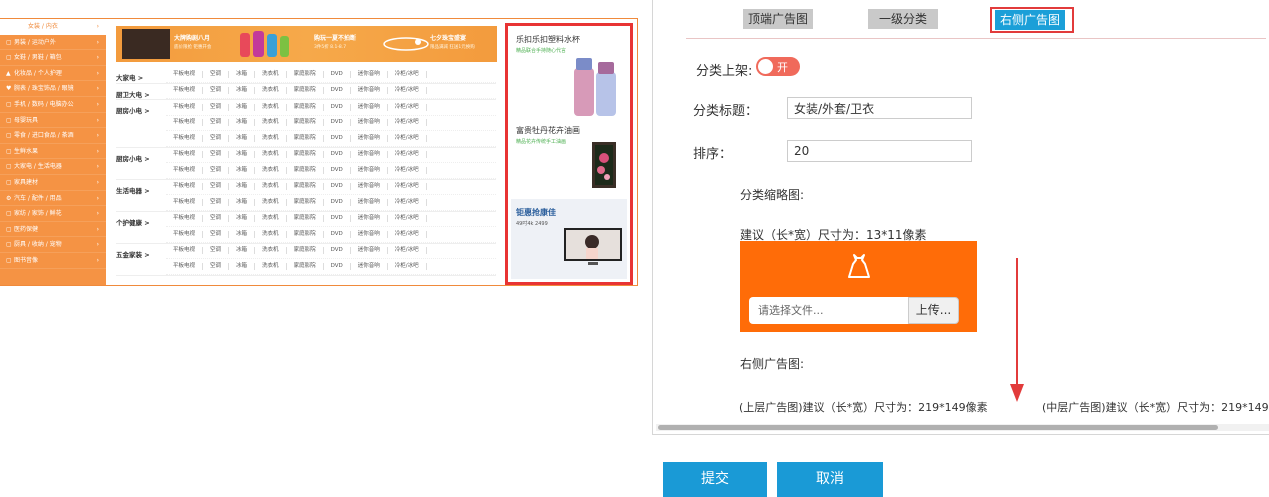  I want to click on grid-category: 五金家装 >, so click(141, 259).